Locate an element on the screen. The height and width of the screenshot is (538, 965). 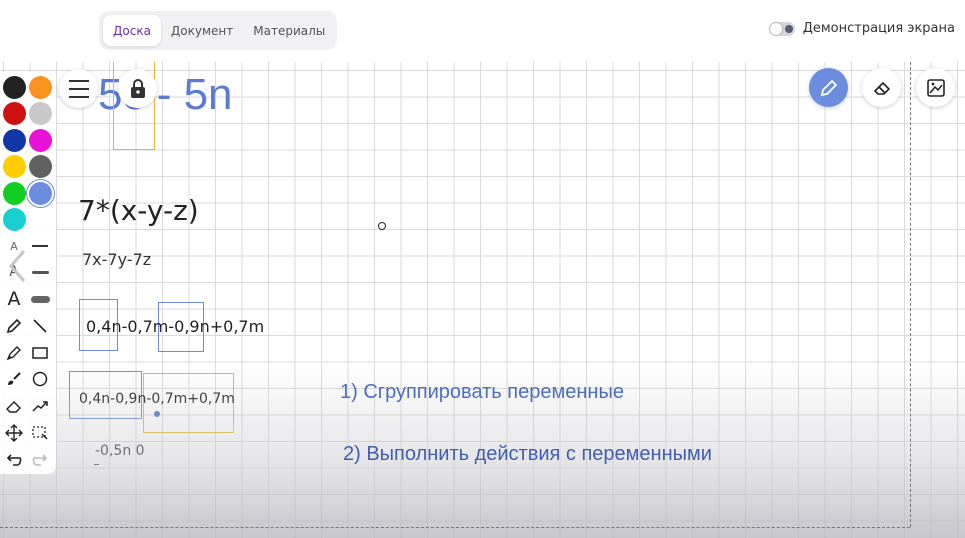
color-swatch-light-blue is located at coordinates (40, 193).